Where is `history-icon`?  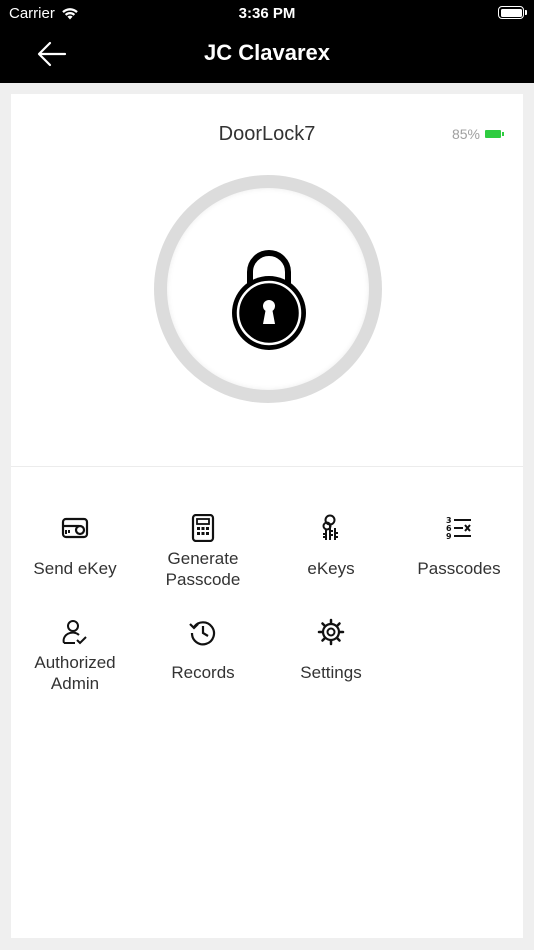 history-icon is located at coordinates (202, 633).